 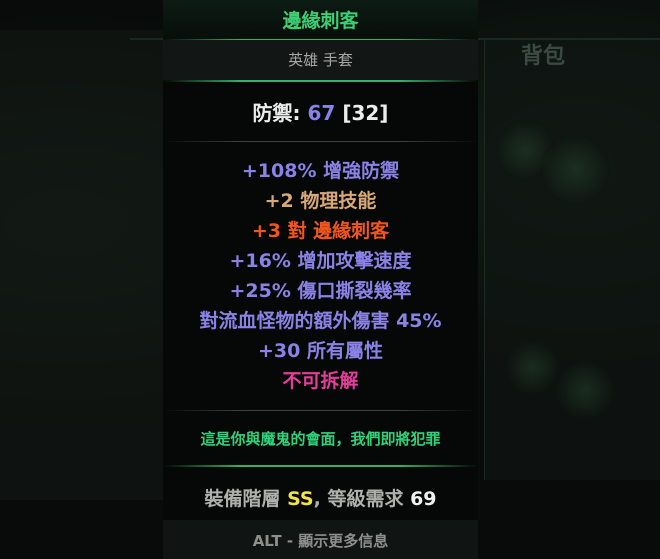 I want to click on type-divider, so click(x=320, y=81).